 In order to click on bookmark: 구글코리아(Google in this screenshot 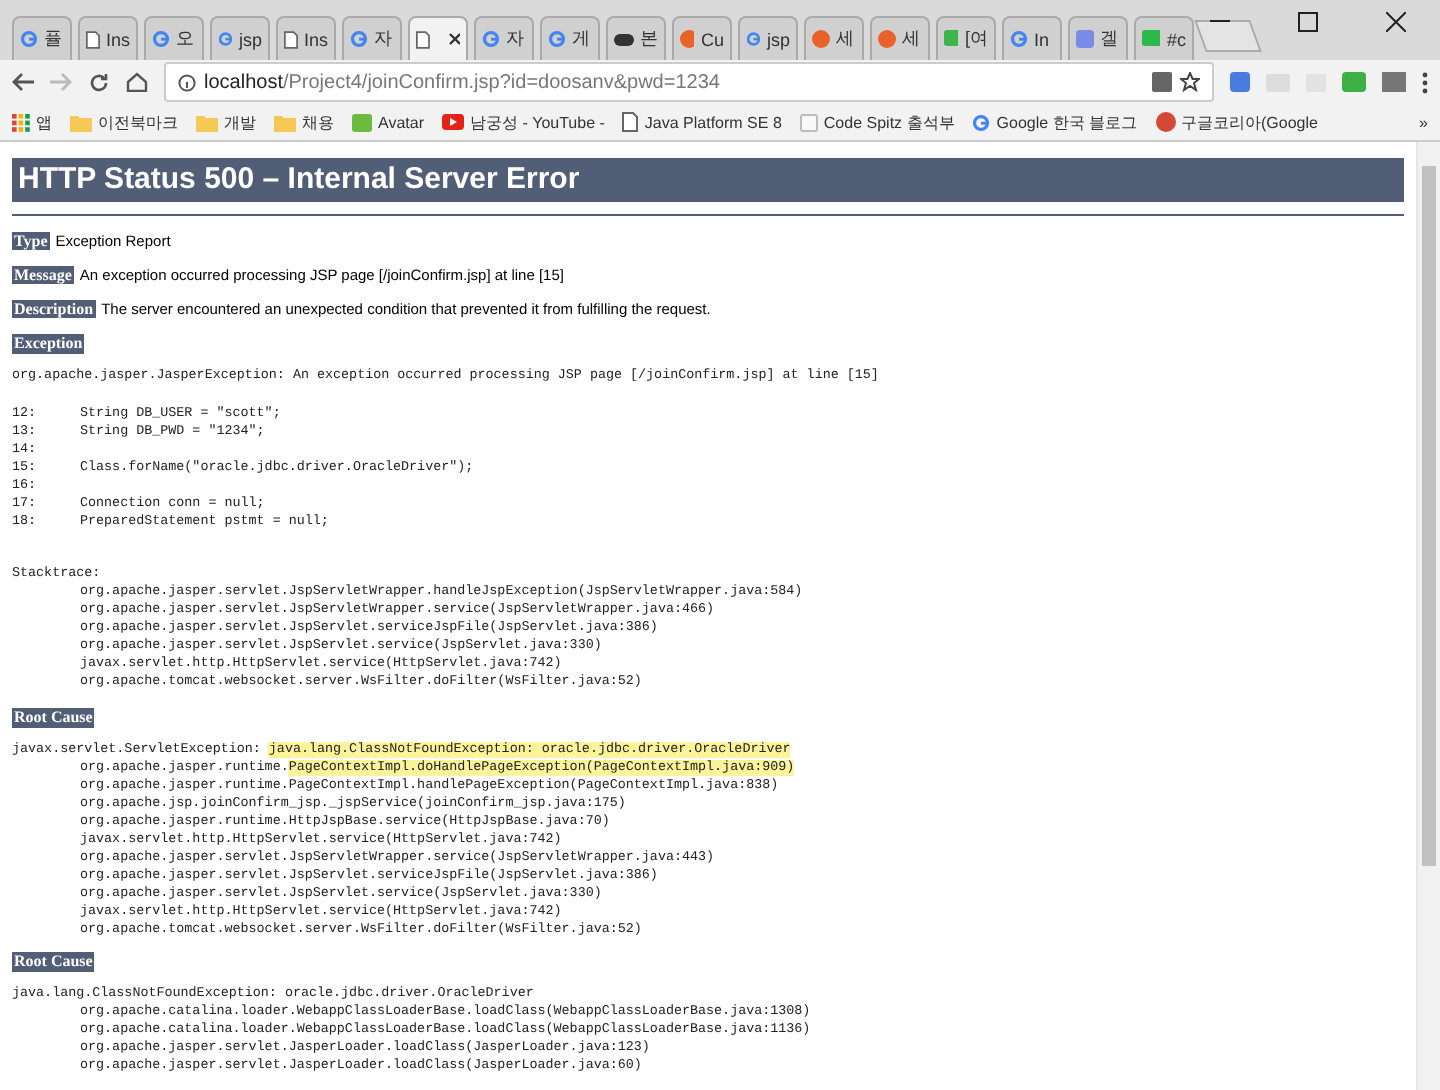, I will do `click(1236, 122)`.